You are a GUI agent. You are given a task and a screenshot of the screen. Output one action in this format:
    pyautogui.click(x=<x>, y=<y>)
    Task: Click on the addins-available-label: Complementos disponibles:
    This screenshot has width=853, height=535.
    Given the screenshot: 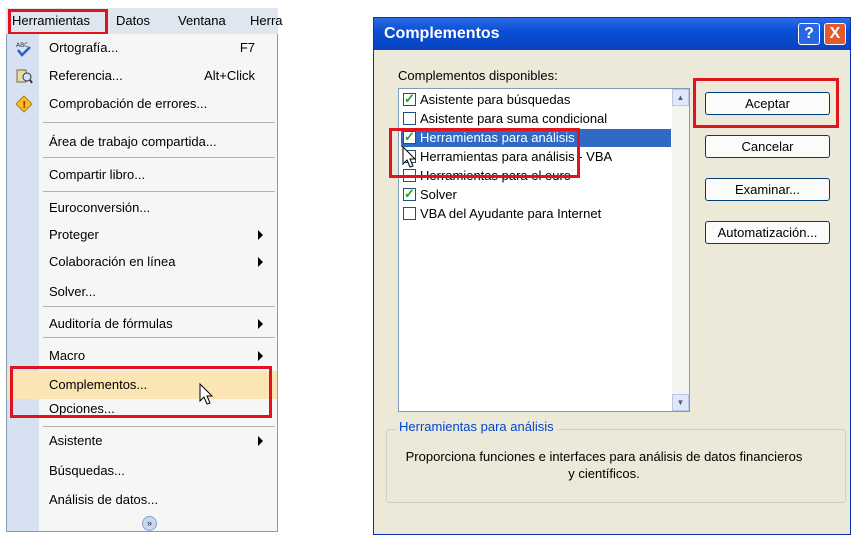 What is the action you would take?
    pyautogui.click(x=478, y=75)
    